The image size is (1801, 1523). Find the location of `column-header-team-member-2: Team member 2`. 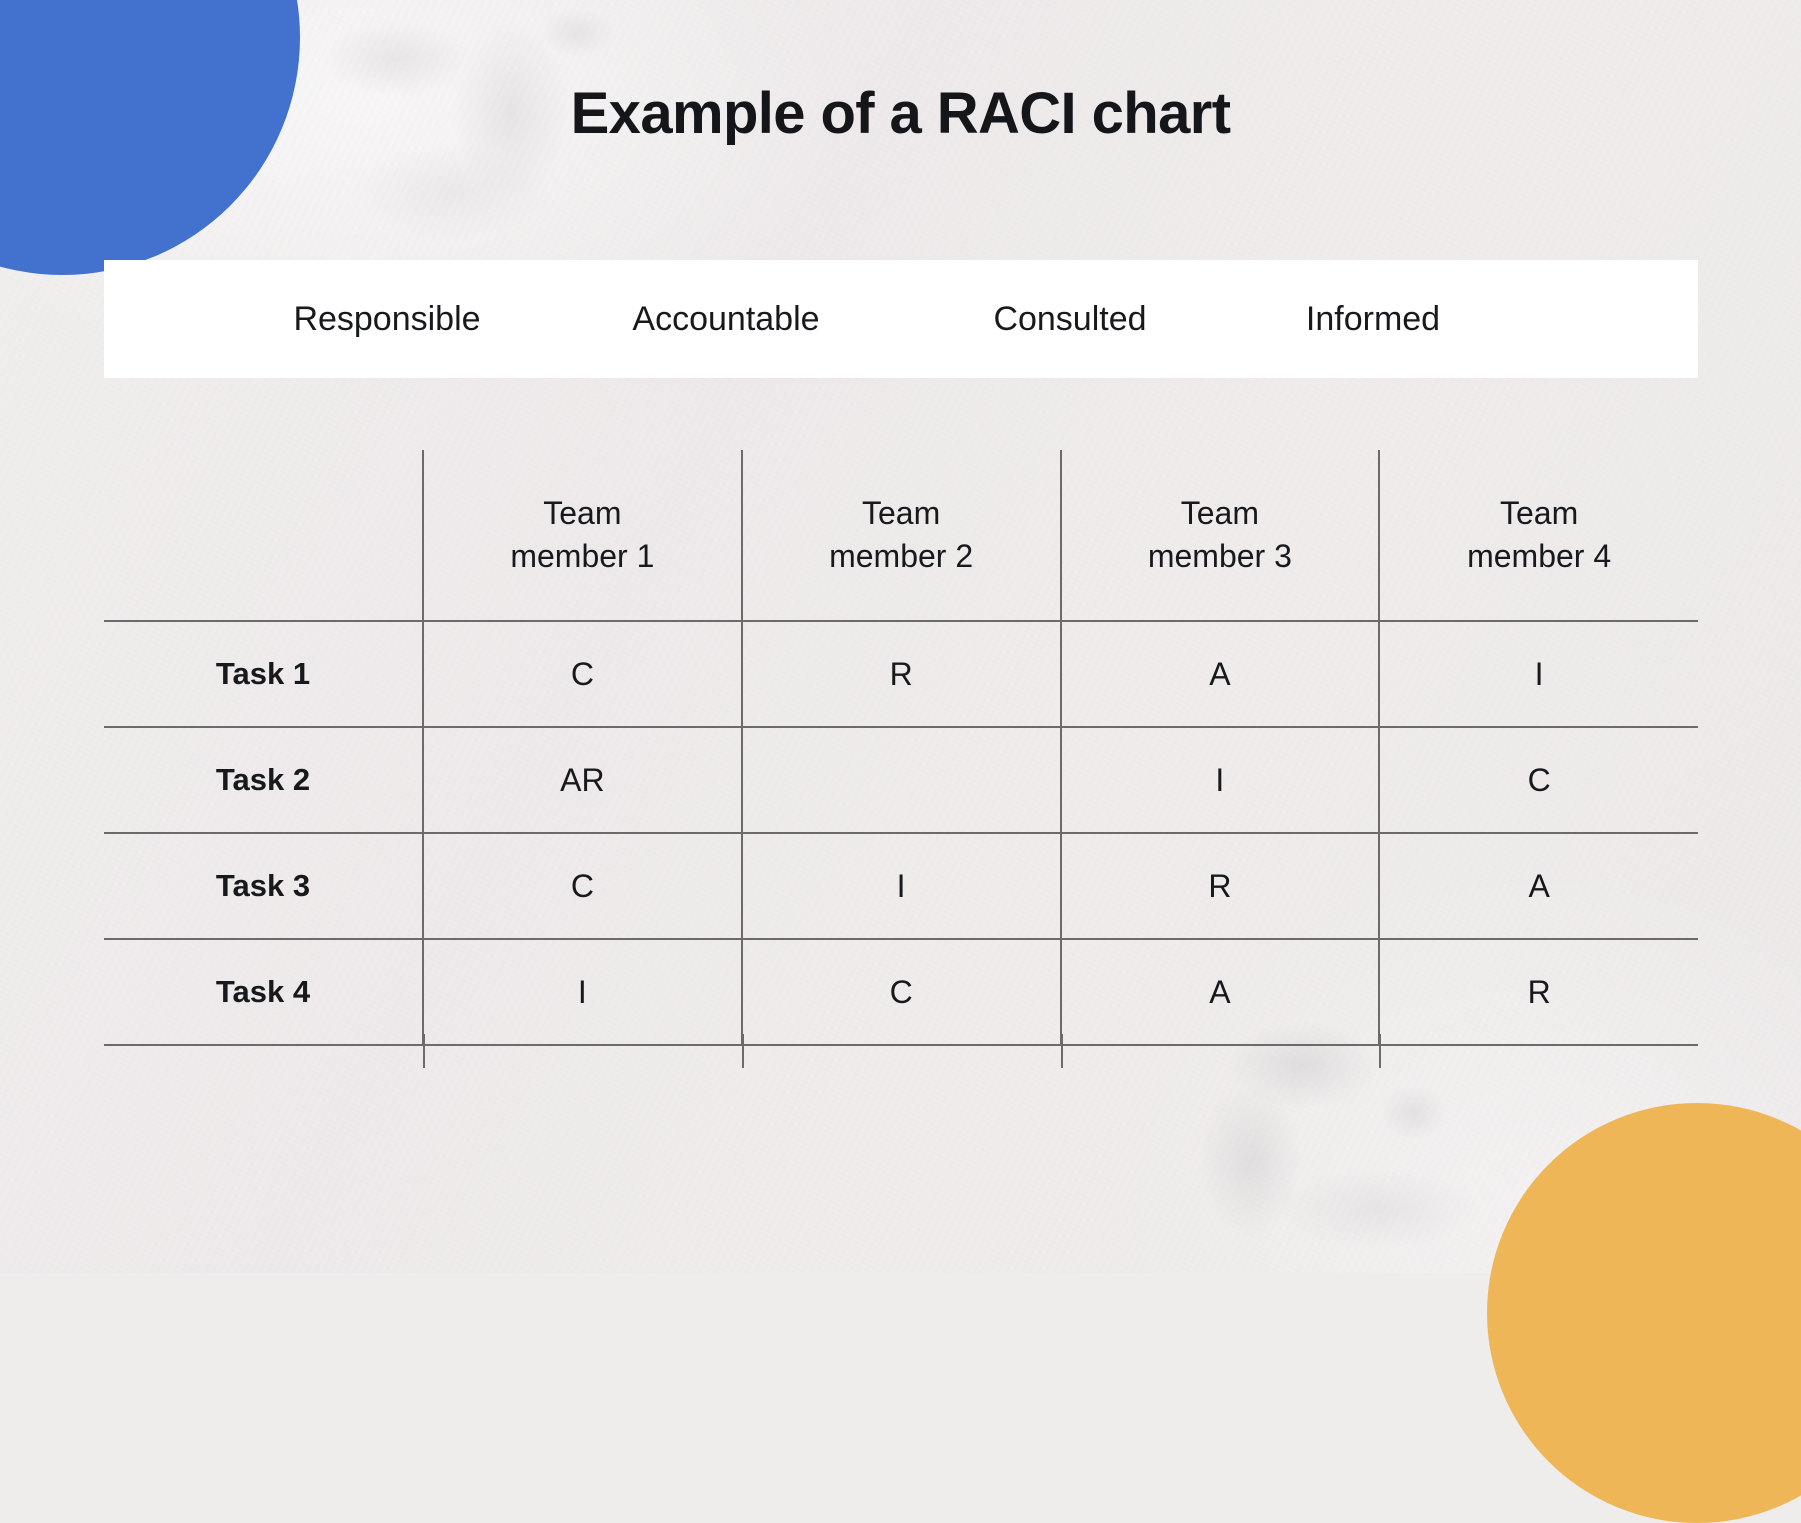

column-header-team-member-2: Team member 2 is located at coordinates (900, 535).